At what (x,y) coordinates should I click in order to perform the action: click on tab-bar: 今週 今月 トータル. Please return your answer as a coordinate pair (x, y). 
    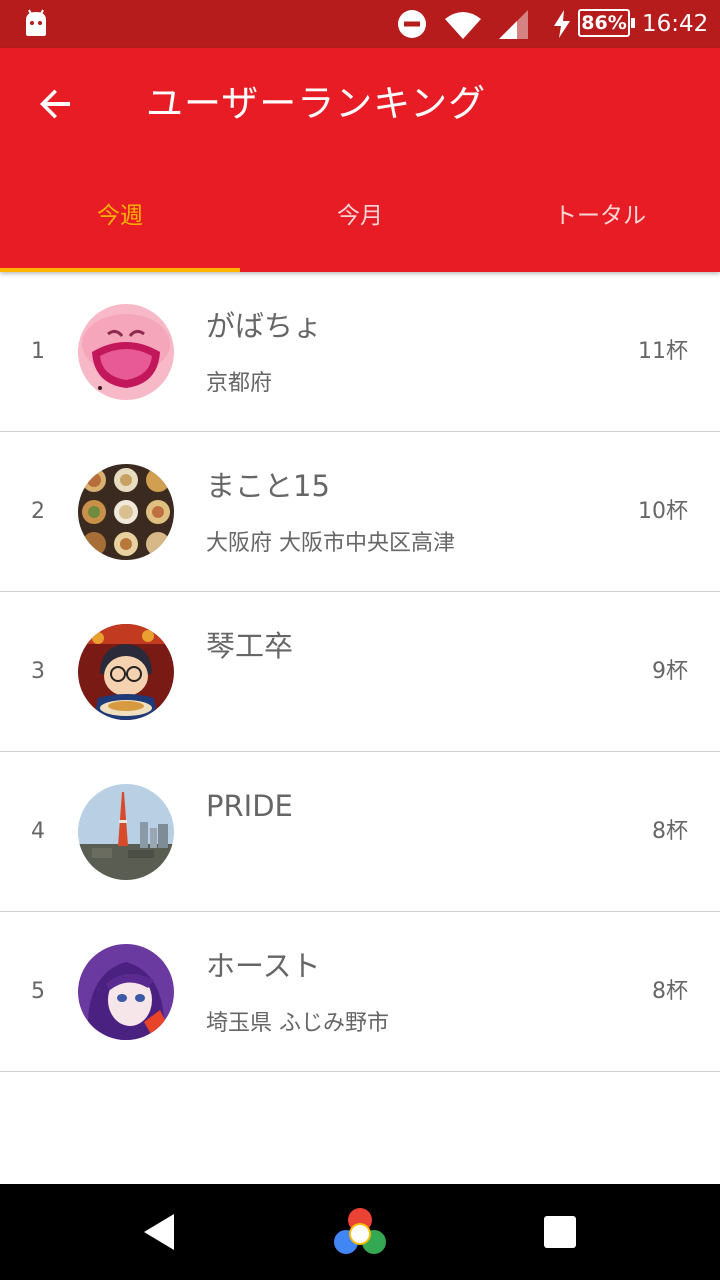
    Looking at the image, I should click on (360, 226).